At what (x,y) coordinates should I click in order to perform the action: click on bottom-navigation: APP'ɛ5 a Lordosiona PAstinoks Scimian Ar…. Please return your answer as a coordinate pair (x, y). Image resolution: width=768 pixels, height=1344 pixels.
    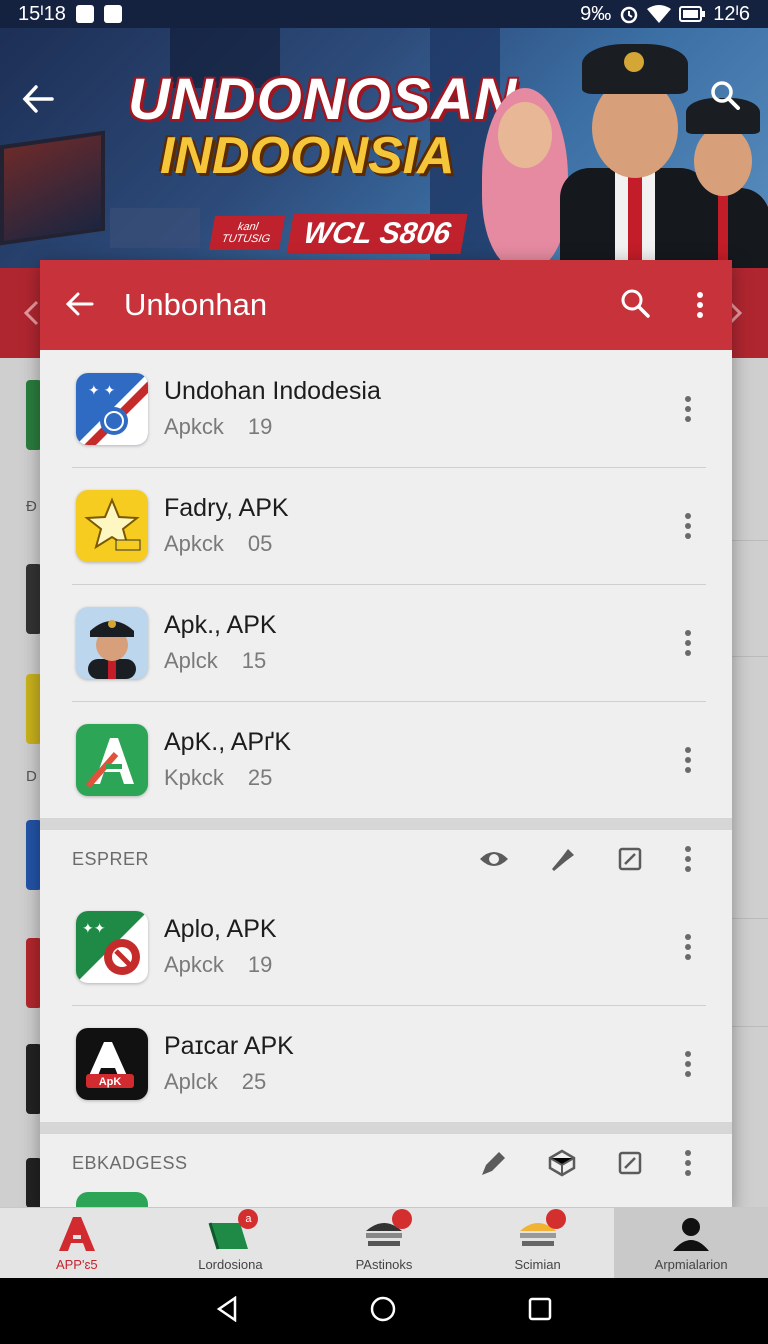
    Looking at the image, I should click on (384, 1242).